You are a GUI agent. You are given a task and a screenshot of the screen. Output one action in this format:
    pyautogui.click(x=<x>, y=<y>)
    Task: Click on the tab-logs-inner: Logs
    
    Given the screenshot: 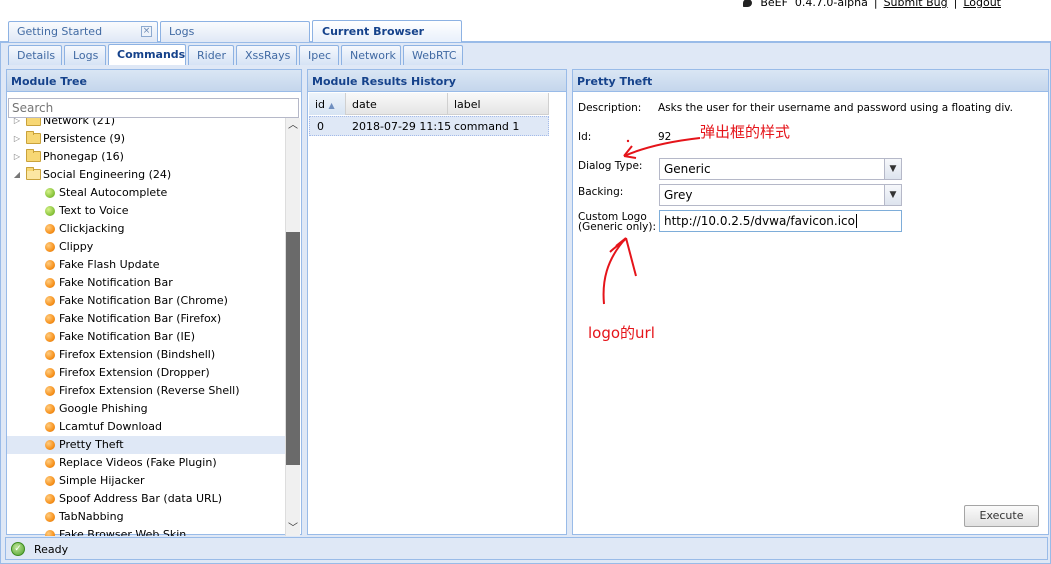 What is the action you would take?
    pyautogui.click(x=85, y=55)
    